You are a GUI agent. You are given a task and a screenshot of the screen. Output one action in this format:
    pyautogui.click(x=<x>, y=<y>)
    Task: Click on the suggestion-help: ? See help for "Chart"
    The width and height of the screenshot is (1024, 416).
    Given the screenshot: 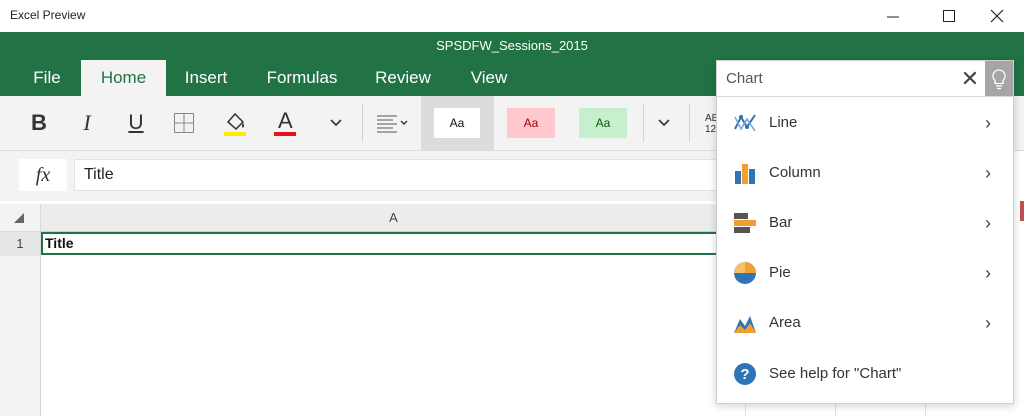 What is the action you would take?
    pyautogui.click(x=865, y=374)
    